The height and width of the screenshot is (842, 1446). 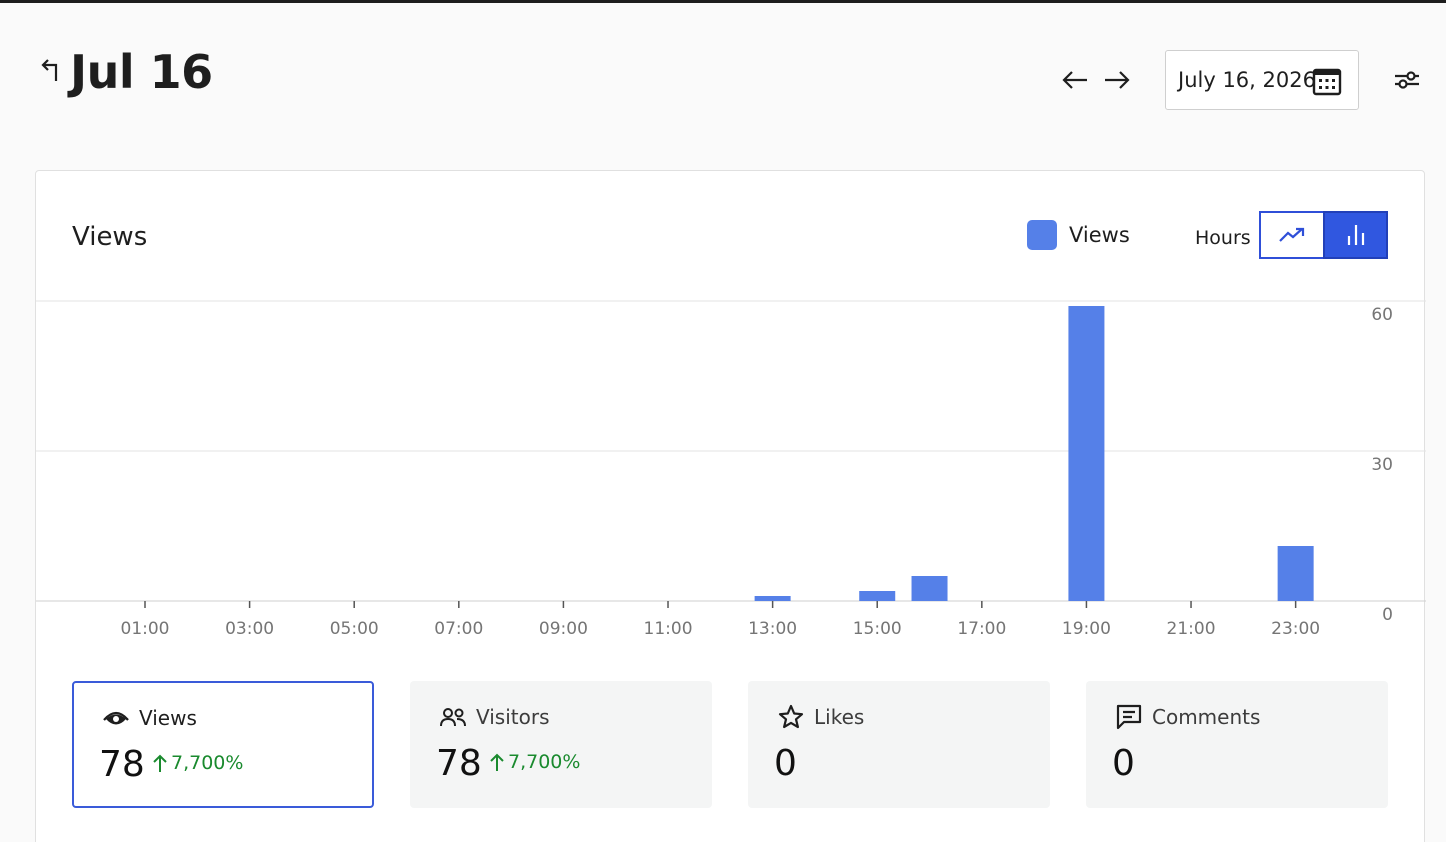 I want to click on x-tick-label: 05:00, so click(x=354, y=629).